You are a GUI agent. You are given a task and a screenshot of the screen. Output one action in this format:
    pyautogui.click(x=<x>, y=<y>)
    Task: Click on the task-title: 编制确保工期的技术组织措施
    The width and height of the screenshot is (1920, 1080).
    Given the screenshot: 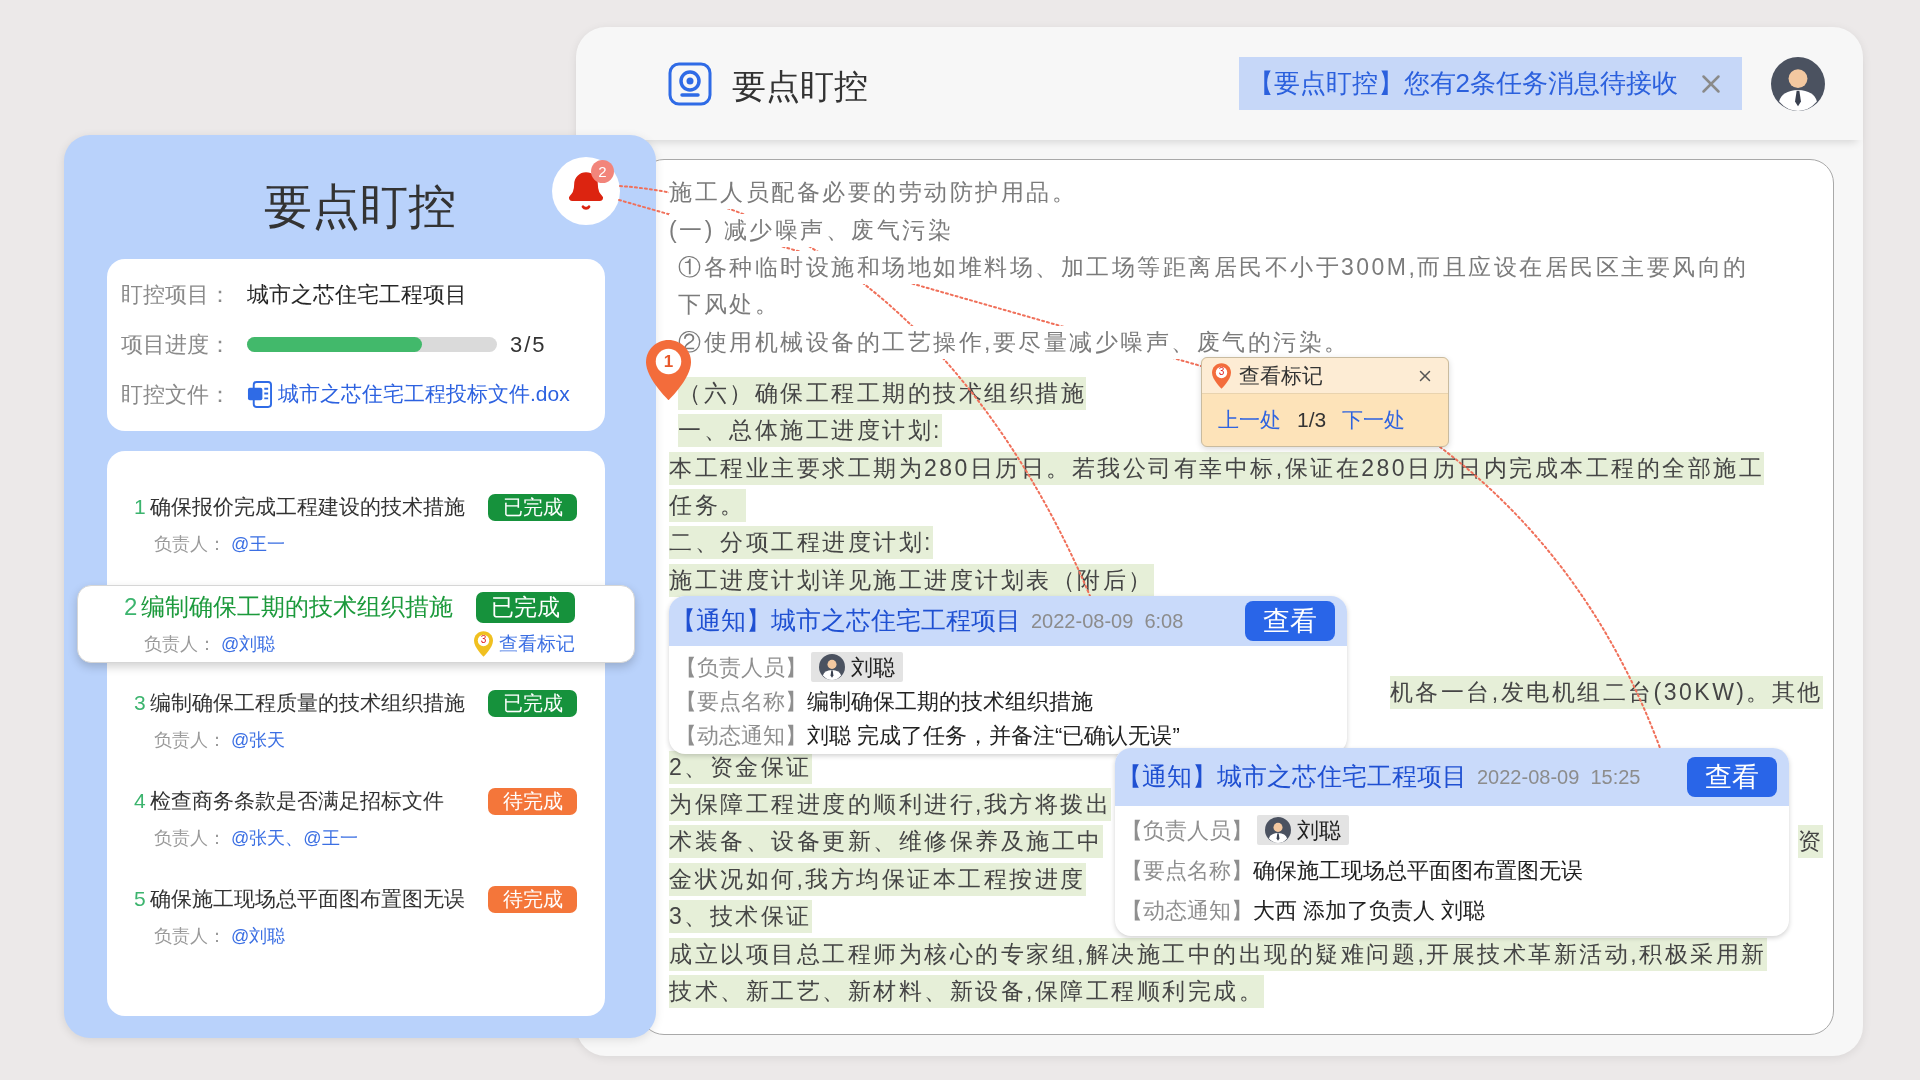 What is the action you would take?
    pyautogui.click(x=297, y=607)
    